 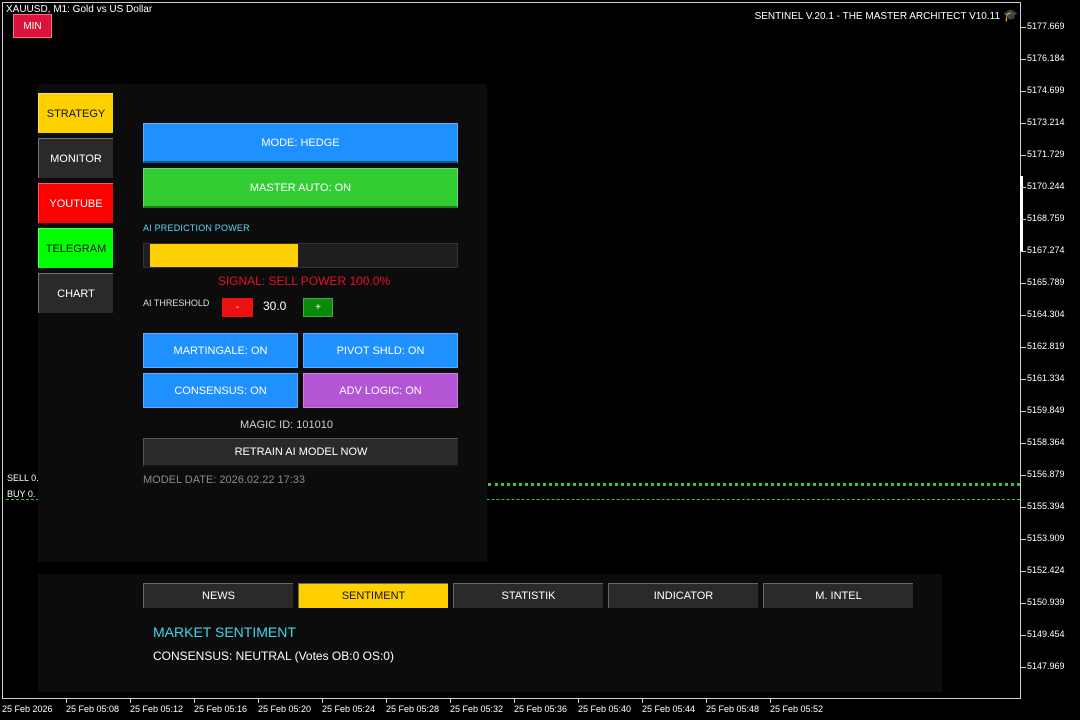 I want to click on tab-indicator: INDICATOR, so click(x=683, y=595).